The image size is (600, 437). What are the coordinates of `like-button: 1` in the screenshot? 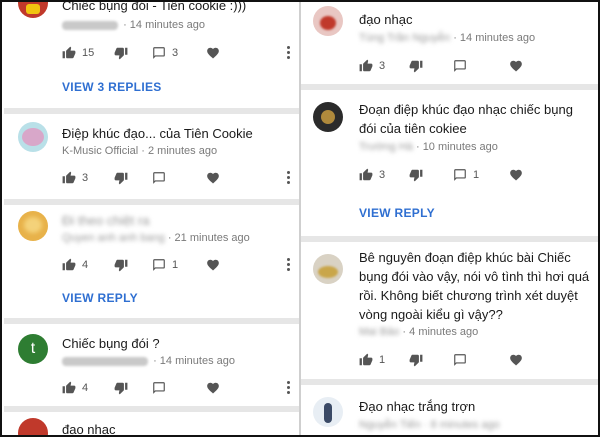 It's located at (372, 360).